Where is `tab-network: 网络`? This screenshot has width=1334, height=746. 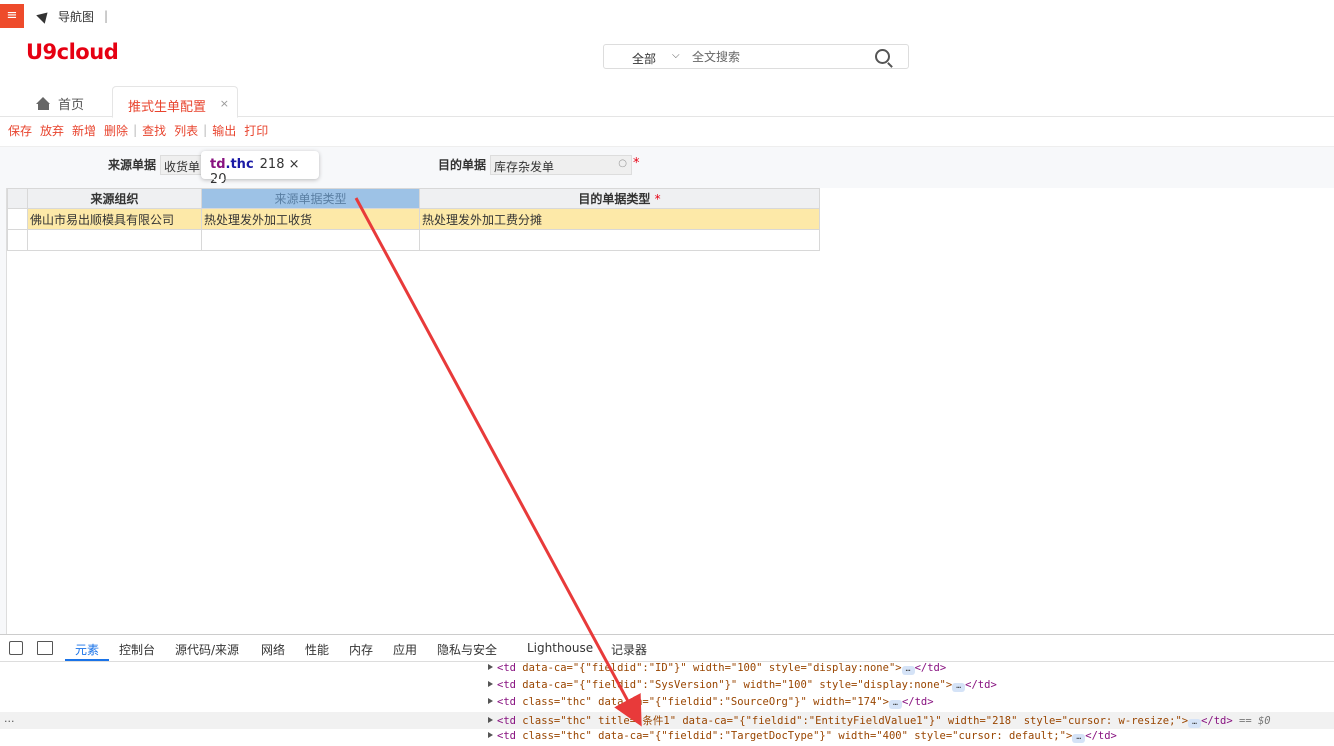
tab-network: 网络 is located at coordinates (273, 649).